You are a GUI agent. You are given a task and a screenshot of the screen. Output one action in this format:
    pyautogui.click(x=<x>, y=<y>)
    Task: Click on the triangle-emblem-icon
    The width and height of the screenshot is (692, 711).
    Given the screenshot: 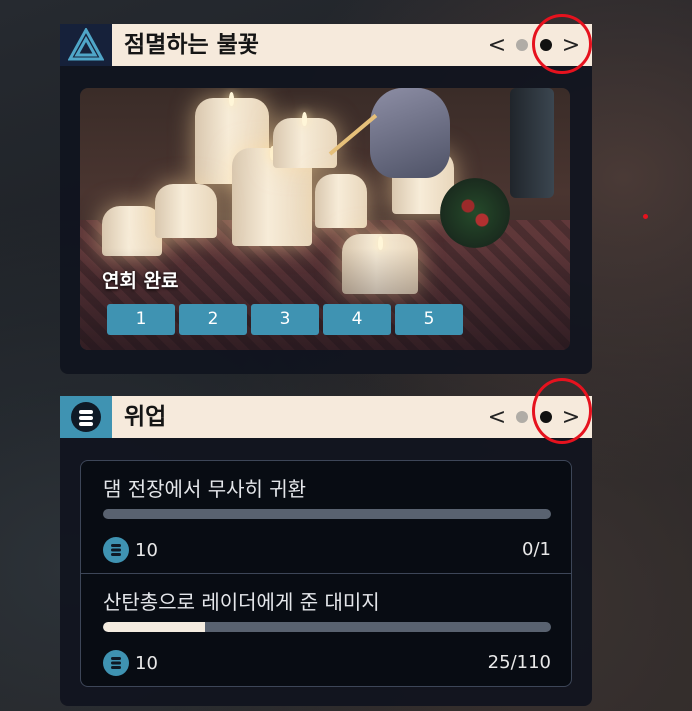 What is the action you would take?
    pyautogui.click(x=86, y=45)
    